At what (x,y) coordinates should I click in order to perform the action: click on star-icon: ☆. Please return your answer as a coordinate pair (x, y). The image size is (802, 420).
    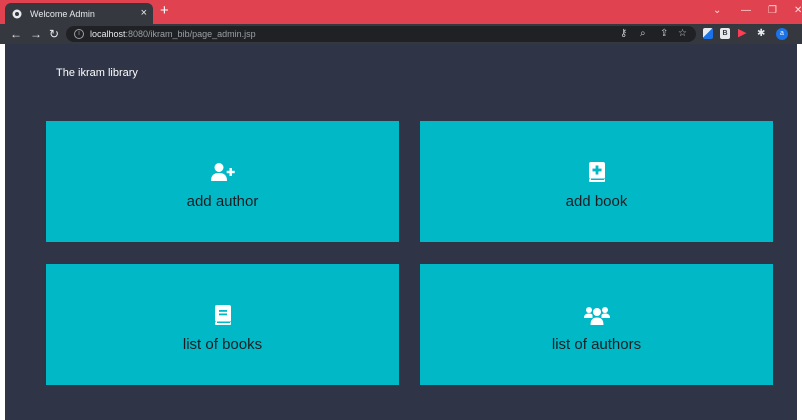
    Looking at the image, I should click on (682, 34).